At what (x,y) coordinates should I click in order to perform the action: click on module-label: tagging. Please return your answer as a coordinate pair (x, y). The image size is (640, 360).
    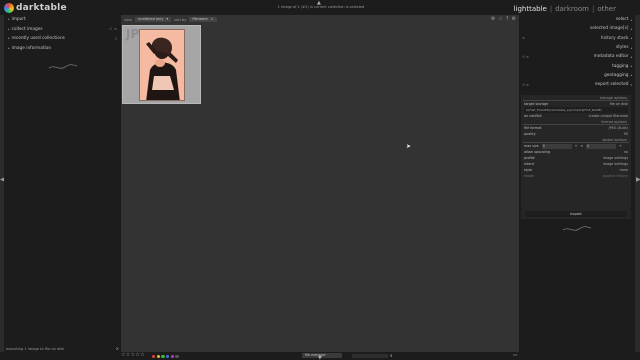
    Looking at the image, I should click on (620, 66).